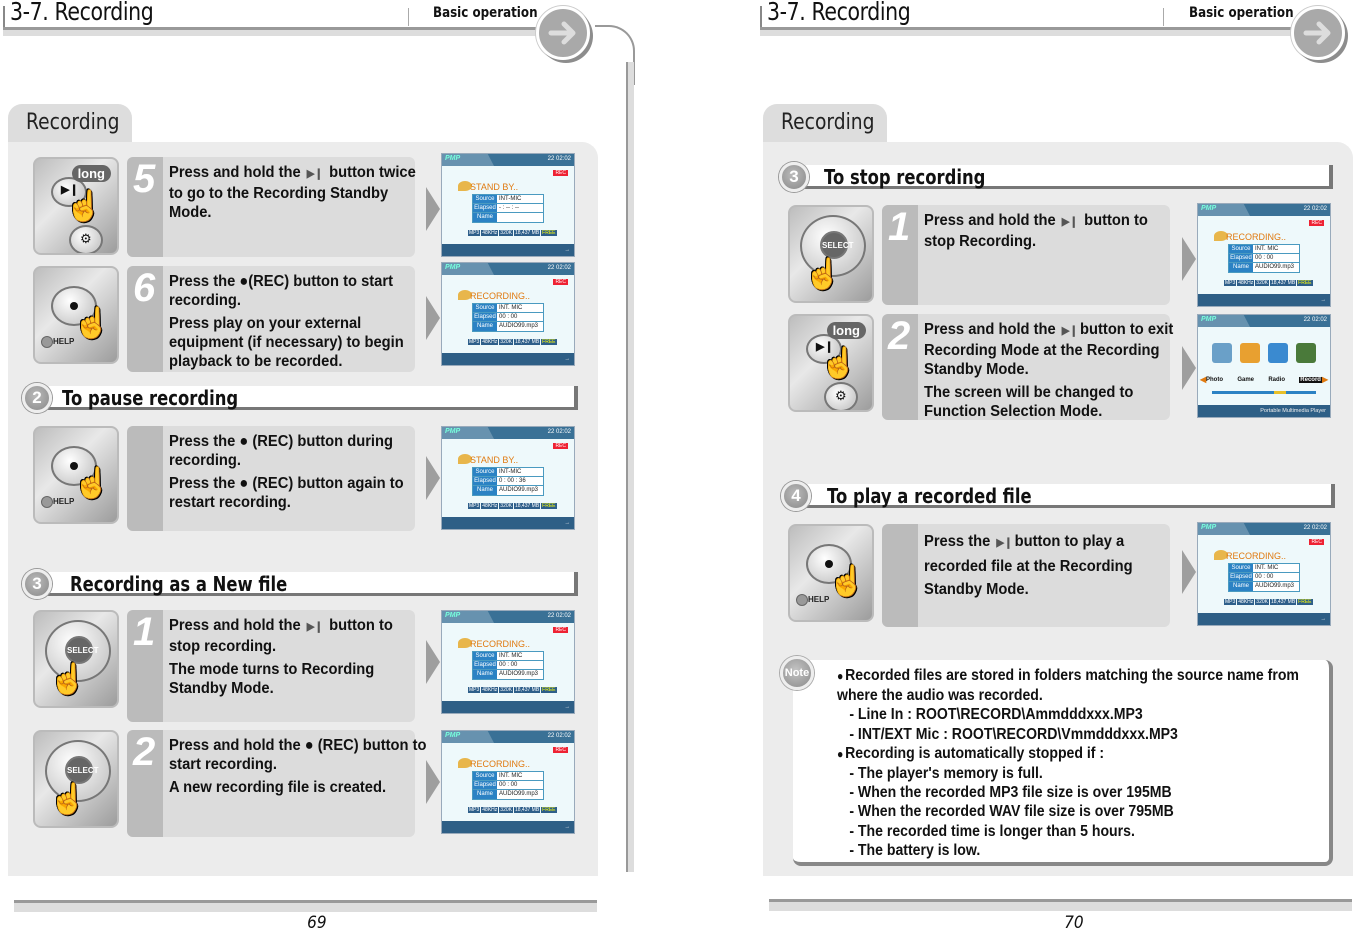 Image resolution: width=1353 pixels, height=933 pixels. Describe the element at coordinates (76, 206) in the screenshot. I see `device-play-button-image: ▶❙ long ⚙ ☝` at that location.